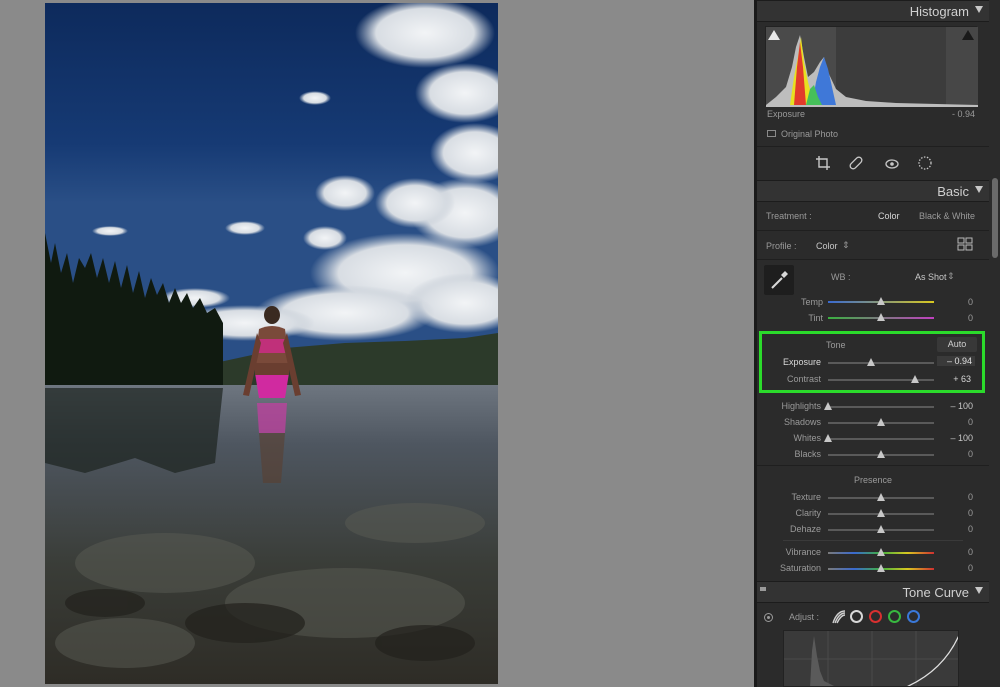 Image resolution: width=1000 pixels, height=687 pixels. I want to click on tone-label: Tone, so click(836, 345).